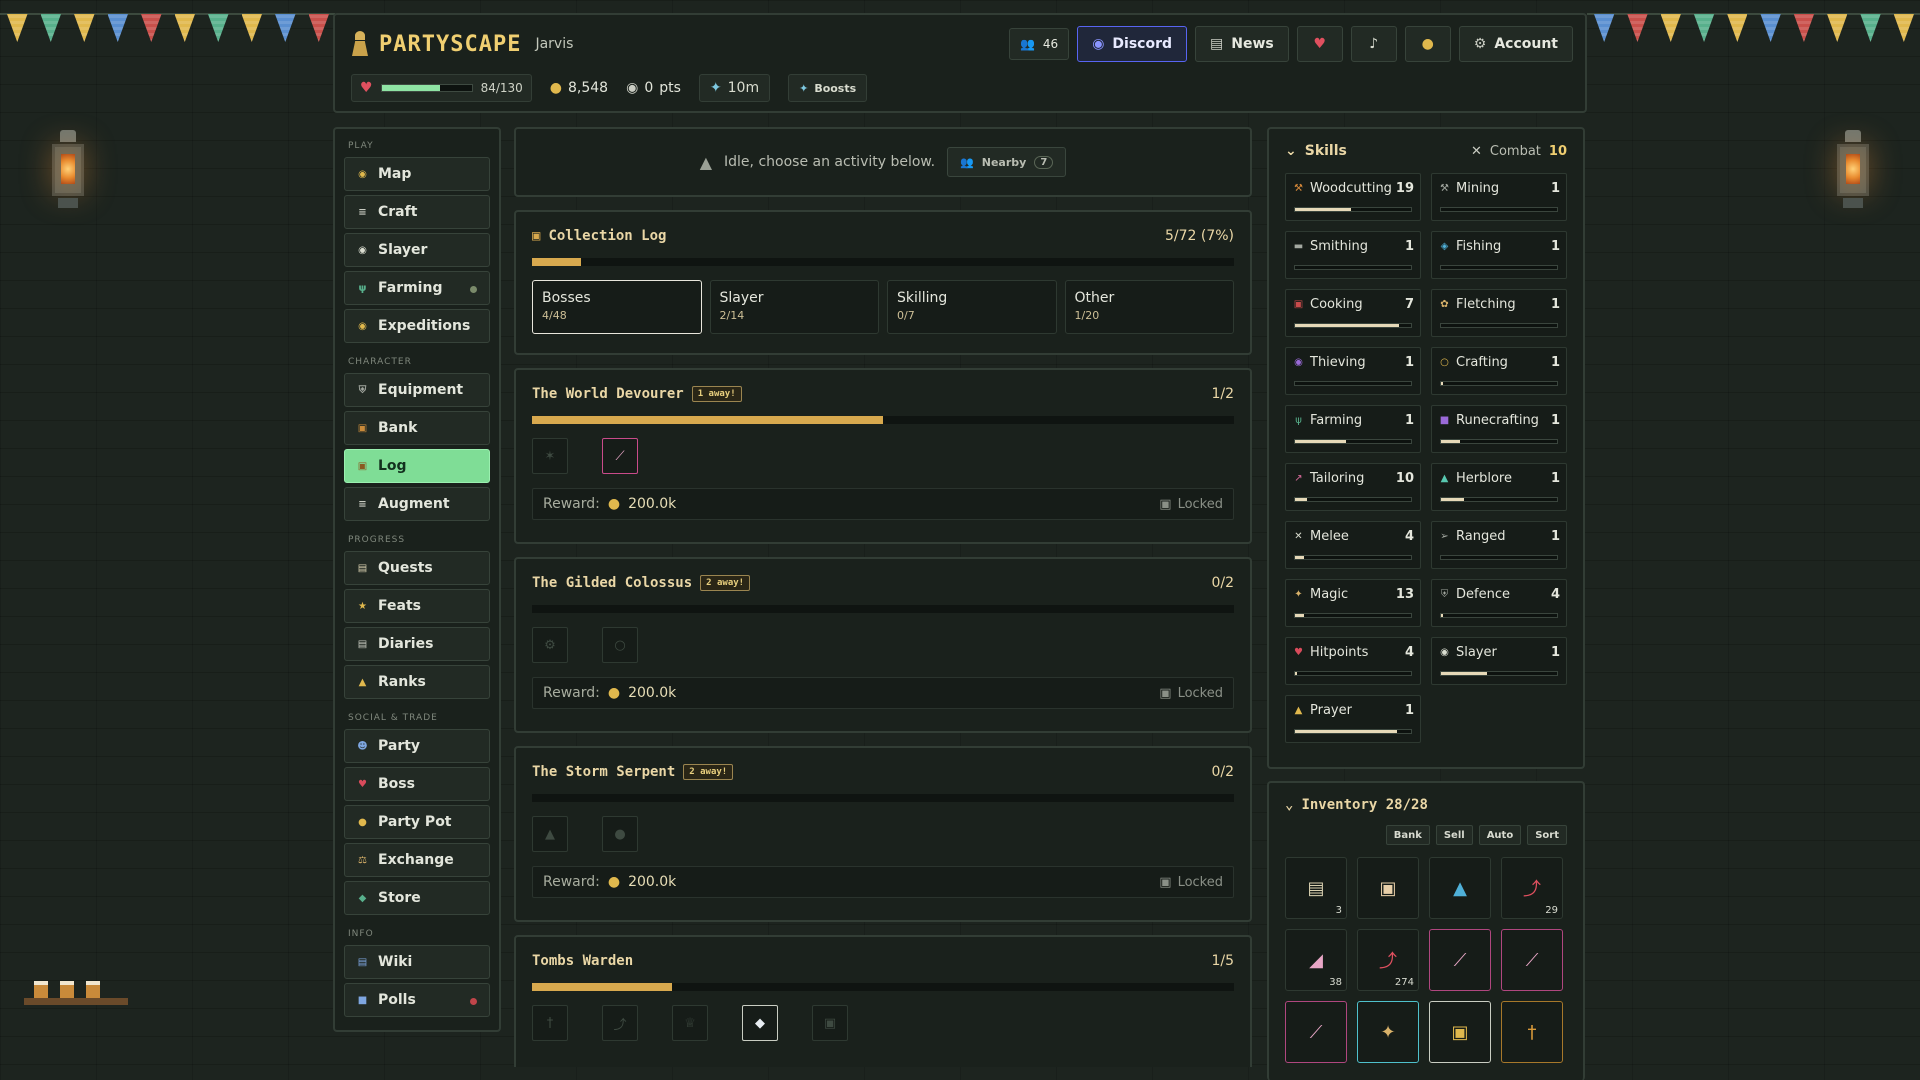  What do you see at coordinates (1373, 44) in the screenshot?
I see `music-button: ♪` at bounding box center [1373, 44].